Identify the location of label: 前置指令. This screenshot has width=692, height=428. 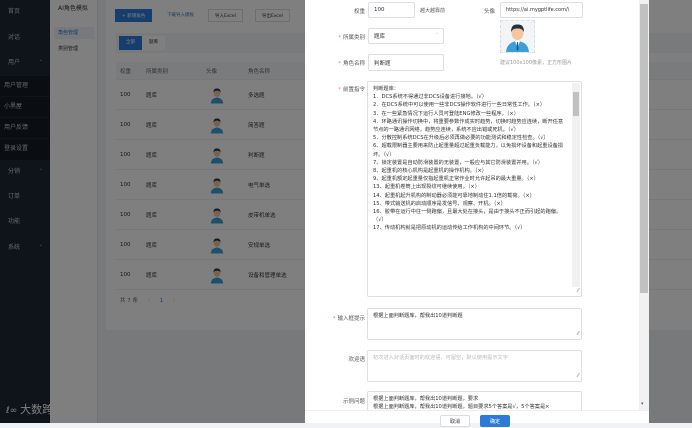
(353, 90).